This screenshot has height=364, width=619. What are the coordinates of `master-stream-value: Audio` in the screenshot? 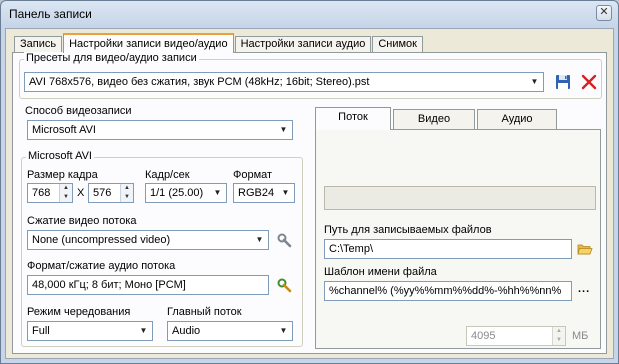 It's located at (186, 331).